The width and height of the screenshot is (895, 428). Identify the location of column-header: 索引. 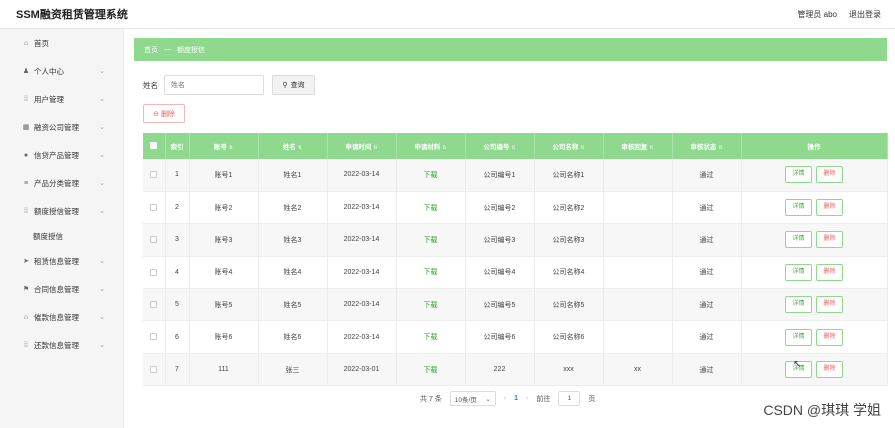
(177, 146).